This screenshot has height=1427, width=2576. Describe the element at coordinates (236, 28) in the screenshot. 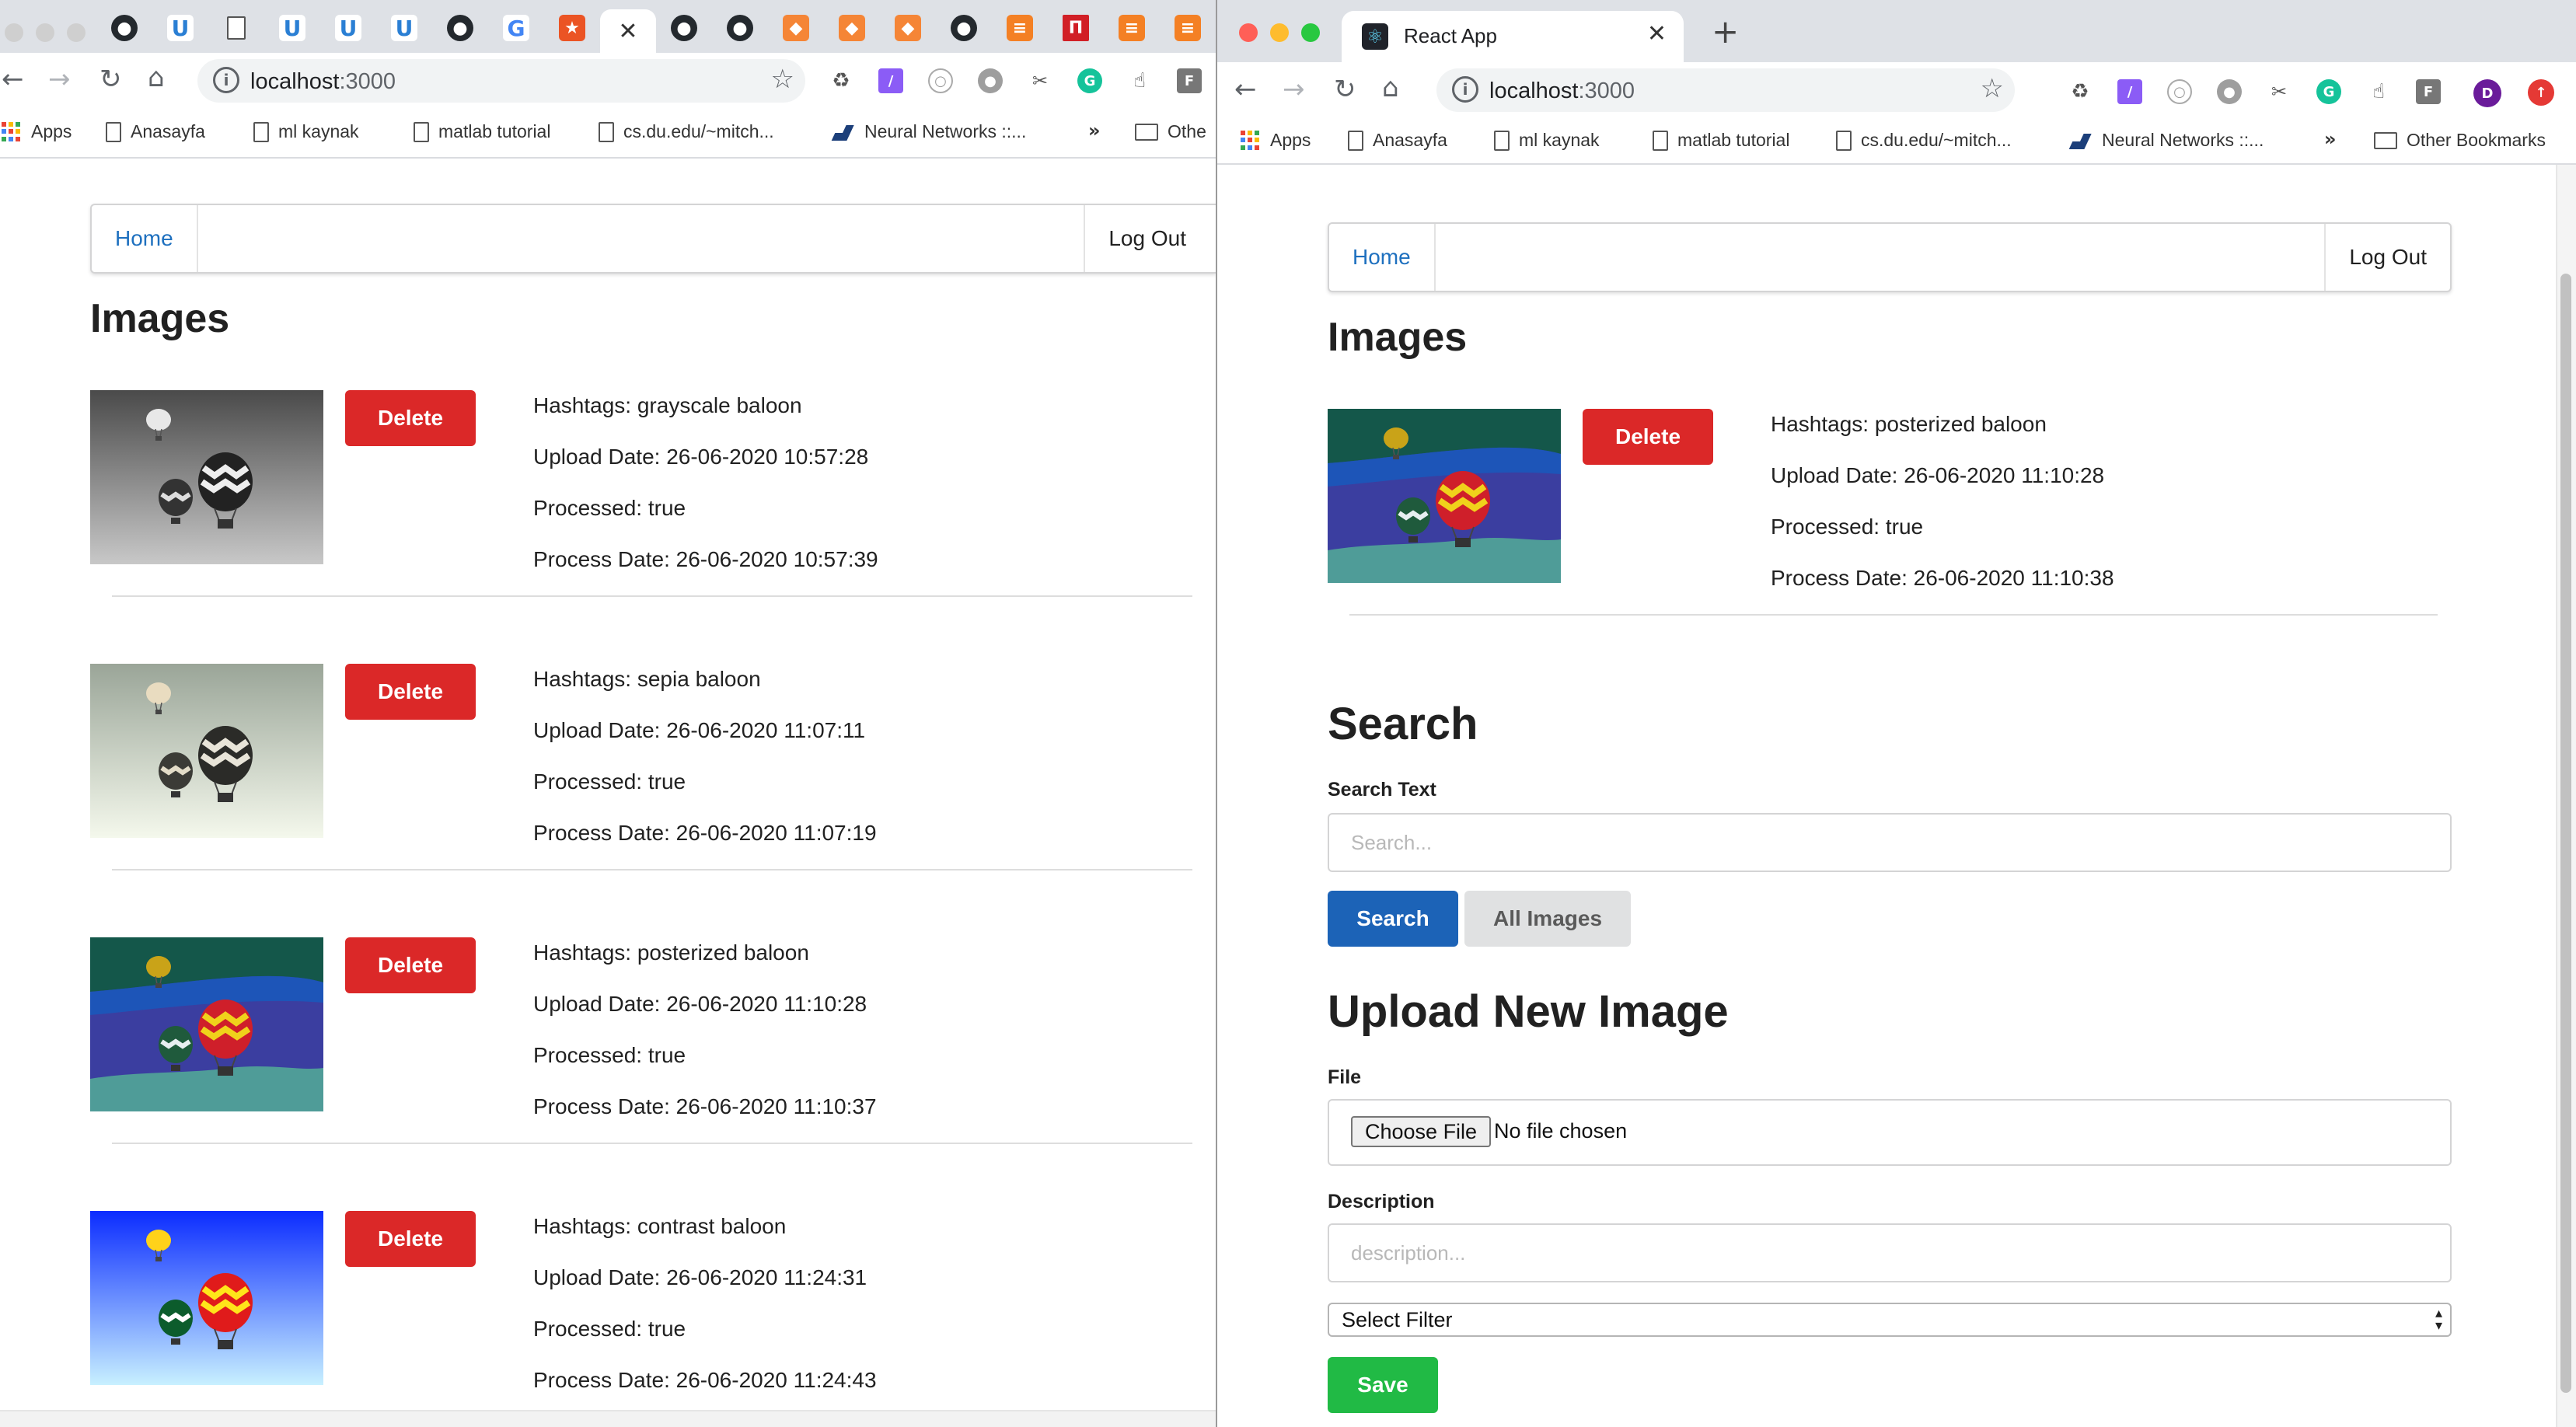

I see `tab-document` at that location.